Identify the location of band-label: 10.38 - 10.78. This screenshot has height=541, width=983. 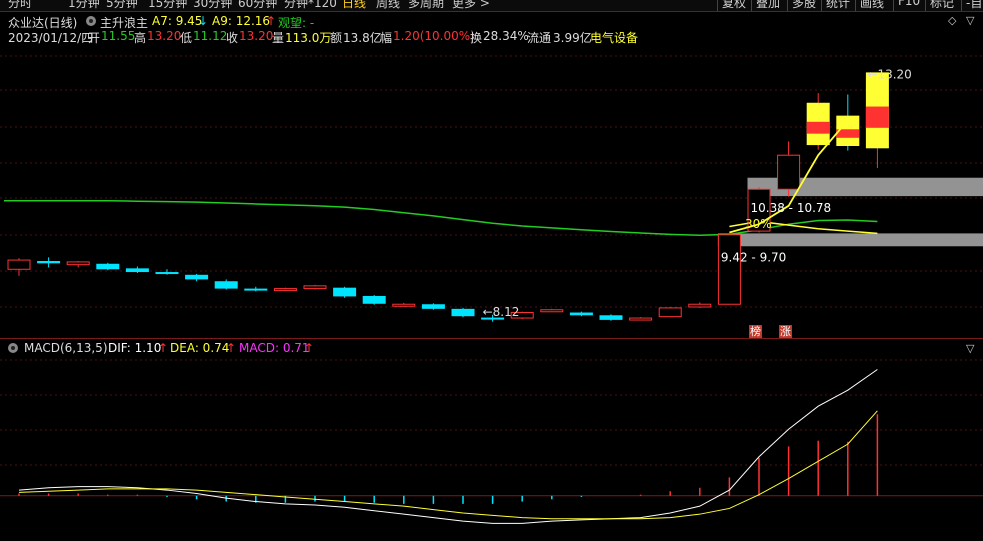
(791, 208).